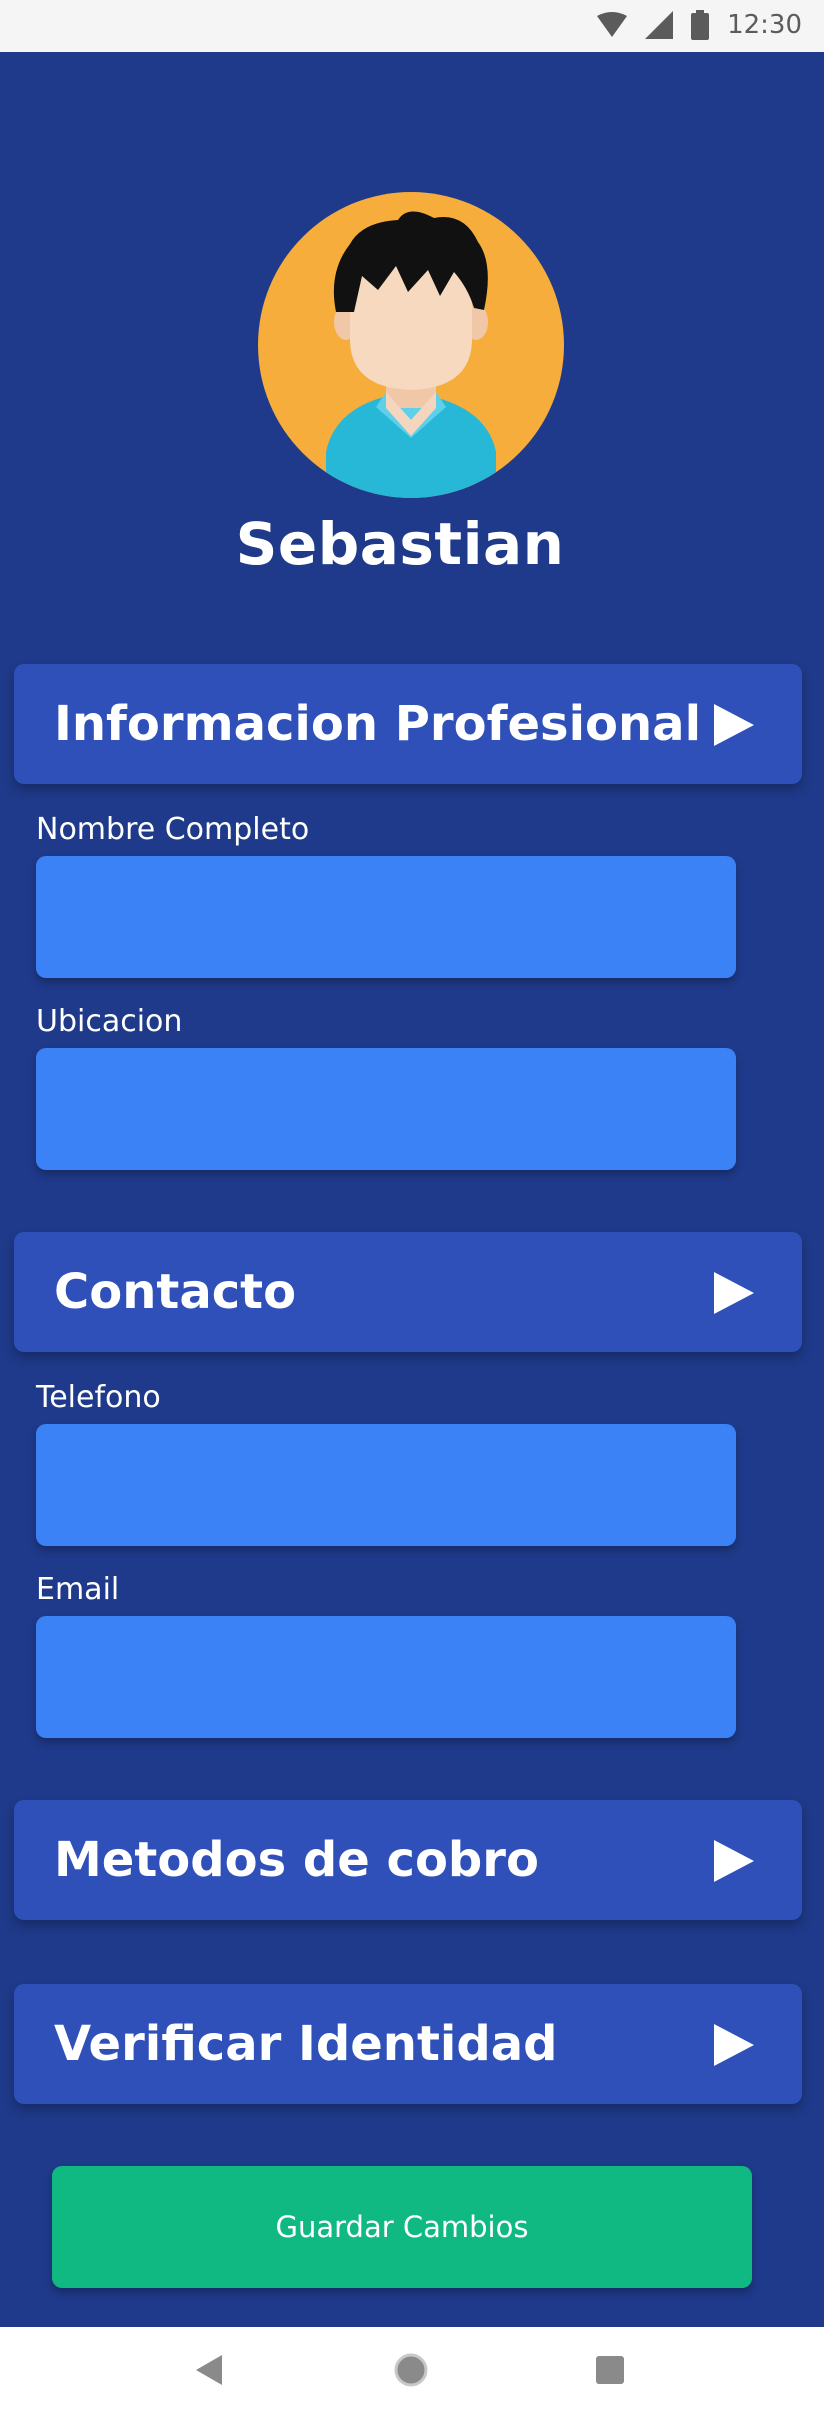 The image size is (824, 2412). What do you see at coordinates (610, 2370) in the screenshot?
I see `recents-icon` at bounding box center [610, 2370].